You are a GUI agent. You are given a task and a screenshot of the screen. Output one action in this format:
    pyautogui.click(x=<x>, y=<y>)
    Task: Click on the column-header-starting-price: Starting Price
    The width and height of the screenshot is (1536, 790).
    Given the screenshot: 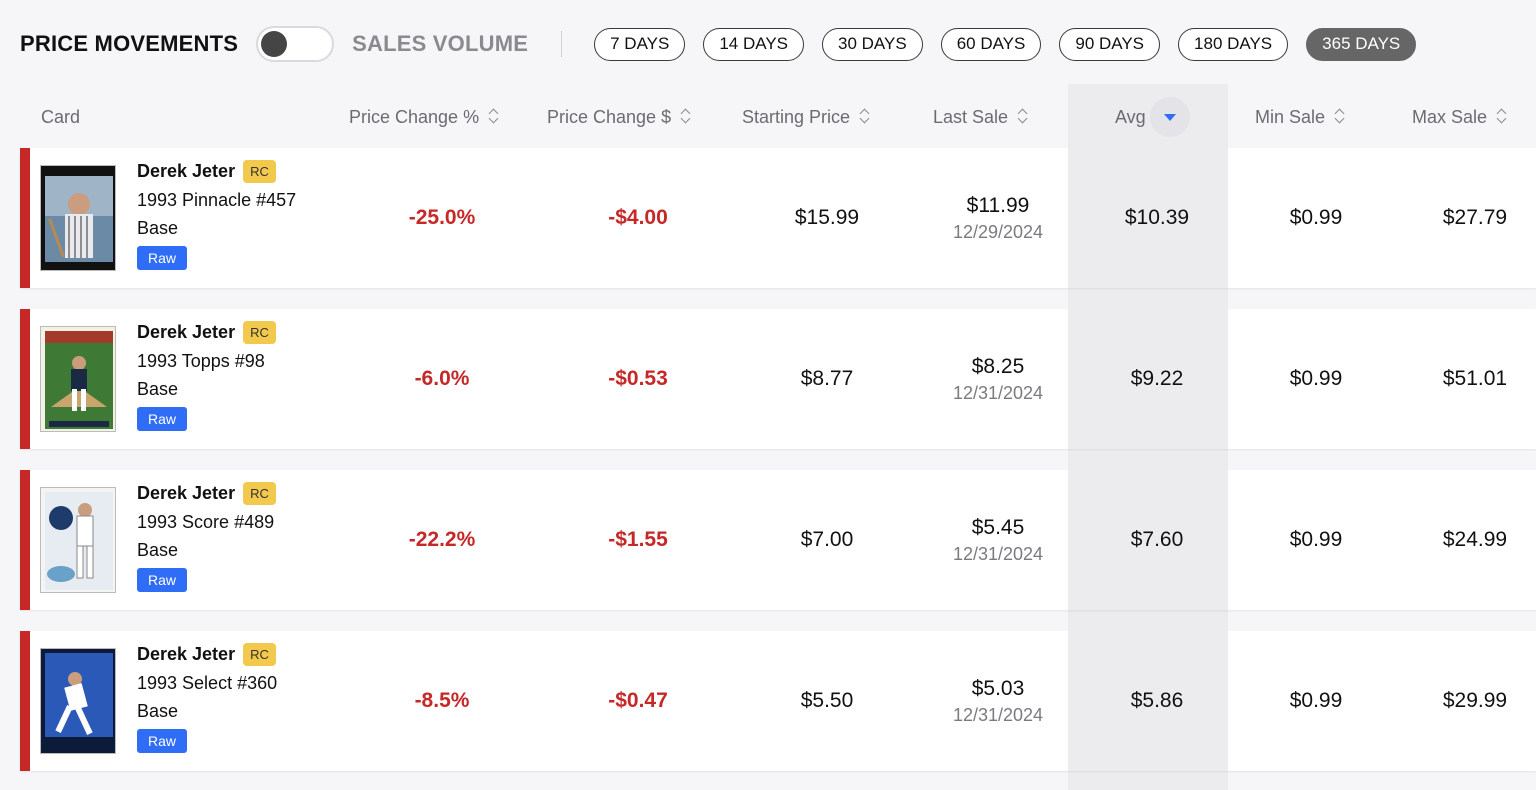 What is the action you would take?
    pyautogui.click(x=807, y=117)
    